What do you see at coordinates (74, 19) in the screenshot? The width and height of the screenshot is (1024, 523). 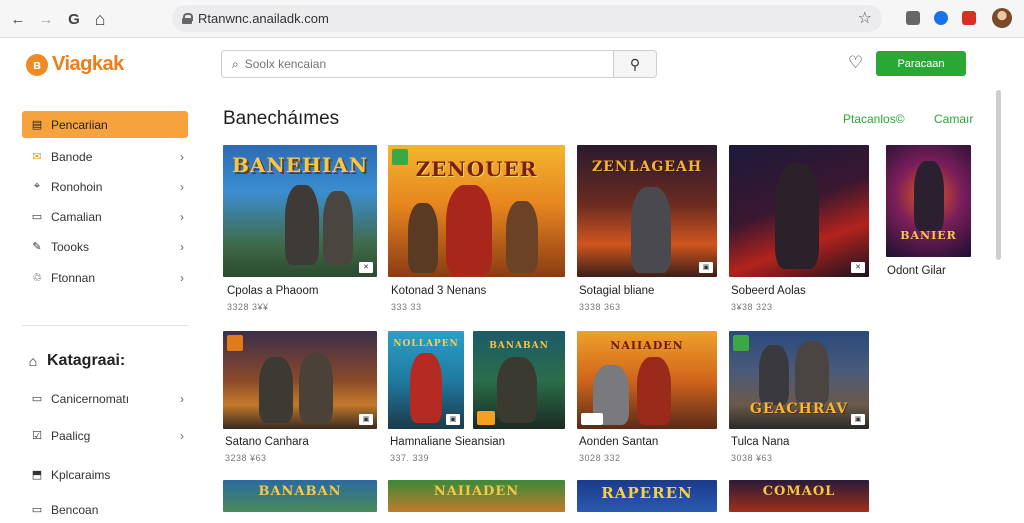 I see `reload-button: G` at bounding box center [74, 19].